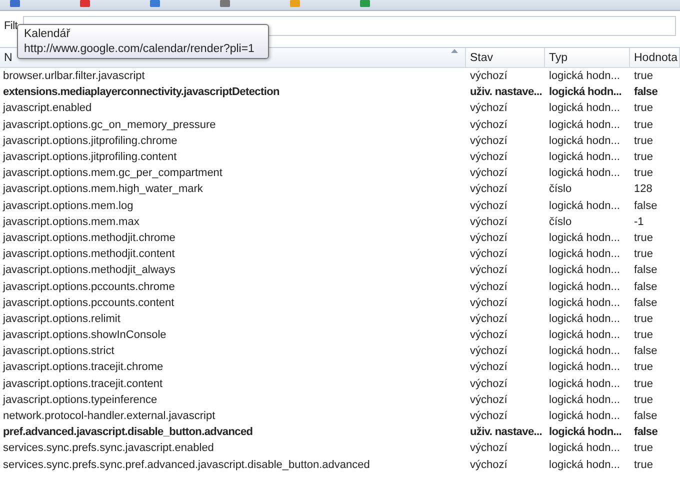 The width and height of the screenshot is (680, 499). Describe the element at coordinates (186, 464) in the screenshot. I see `table-cell-text: services.sync.prefs.sync.pref.advanced.javascript.disable_button.advanced` at that location.